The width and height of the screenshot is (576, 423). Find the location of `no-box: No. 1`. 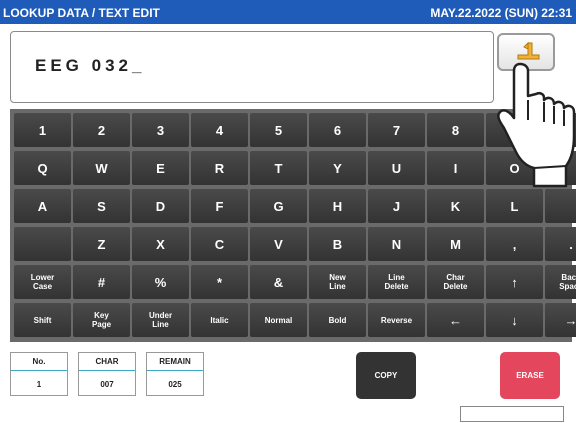

no-box: No. 1 is located at coordinates (39, 374).